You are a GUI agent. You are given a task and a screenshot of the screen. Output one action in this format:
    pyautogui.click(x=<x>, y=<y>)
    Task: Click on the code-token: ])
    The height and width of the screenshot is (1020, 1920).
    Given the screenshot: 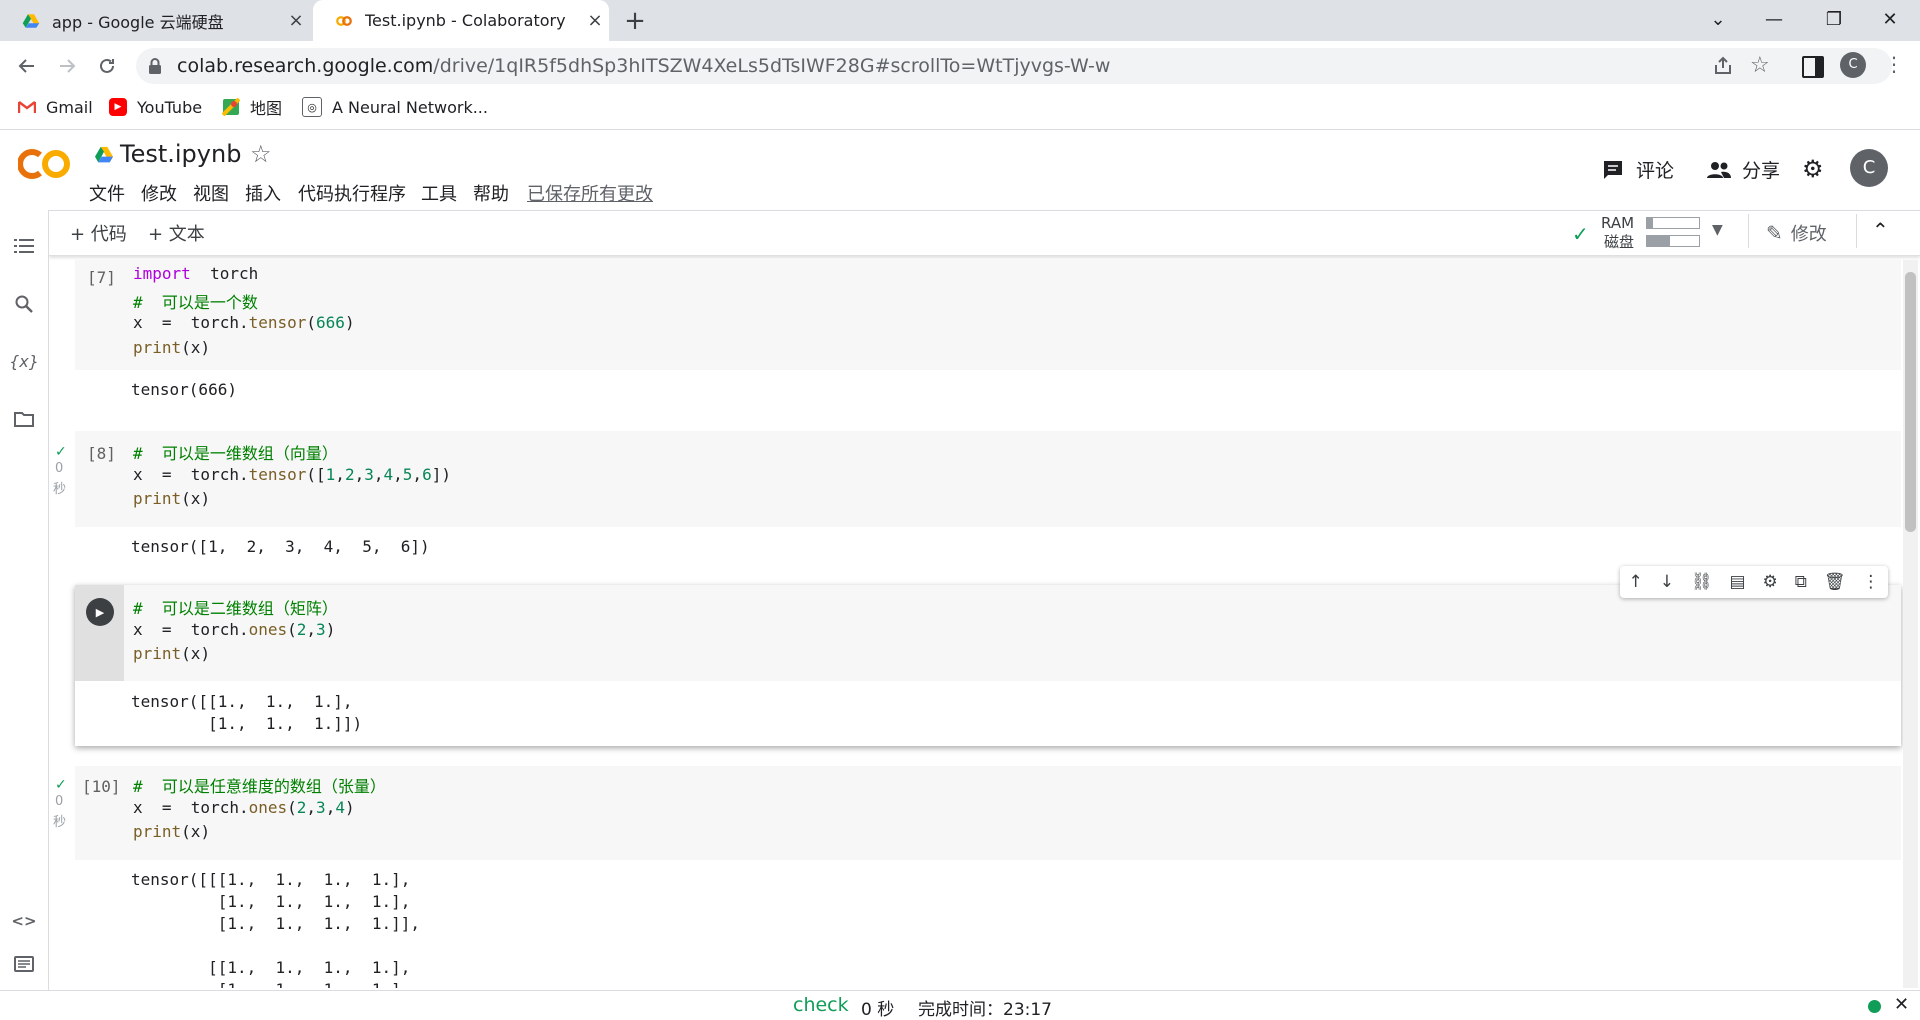 What is the action you would take?
    pyautogui.click(x=441, y=474)
    